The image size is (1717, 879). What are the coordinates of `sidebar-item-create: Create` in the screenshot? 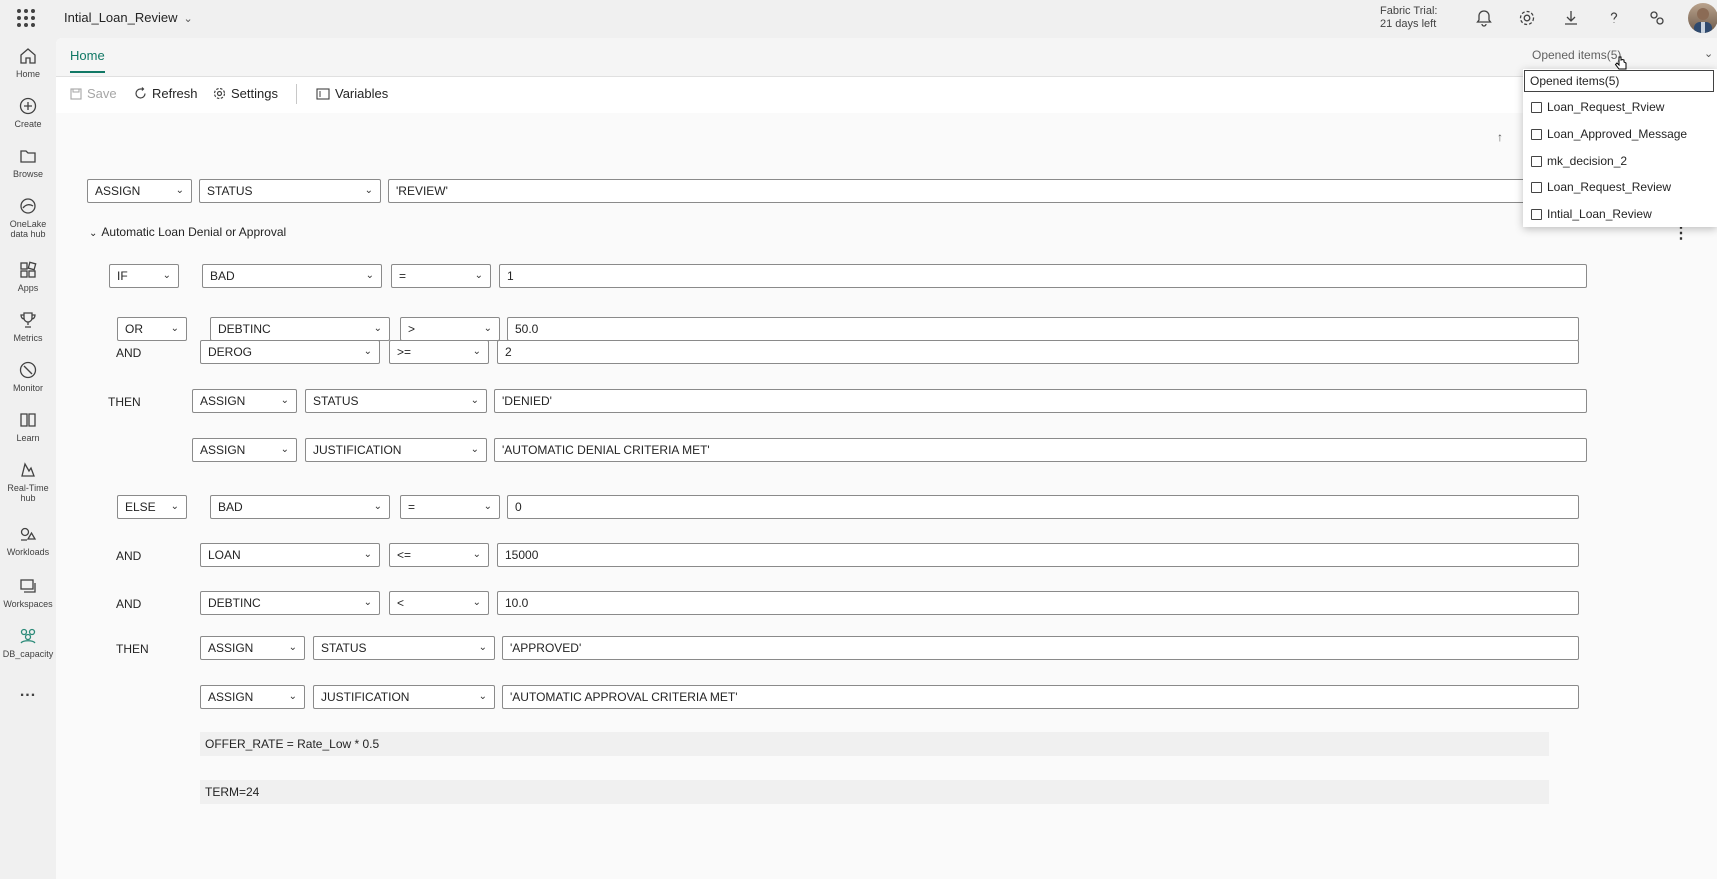 It's located at (28, 112).